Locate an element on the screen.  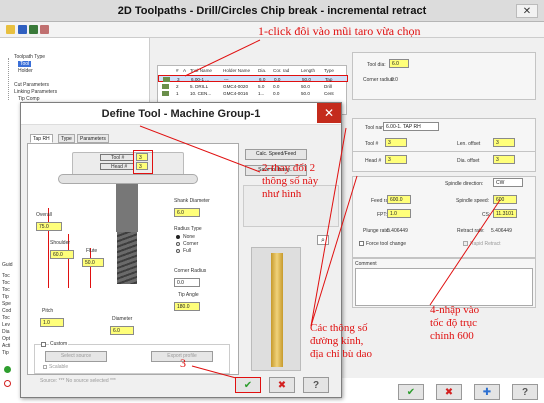
annotation-parameters: Các thông số đường kính, địa chỉ bù dao is located at coordinates (341, 341).